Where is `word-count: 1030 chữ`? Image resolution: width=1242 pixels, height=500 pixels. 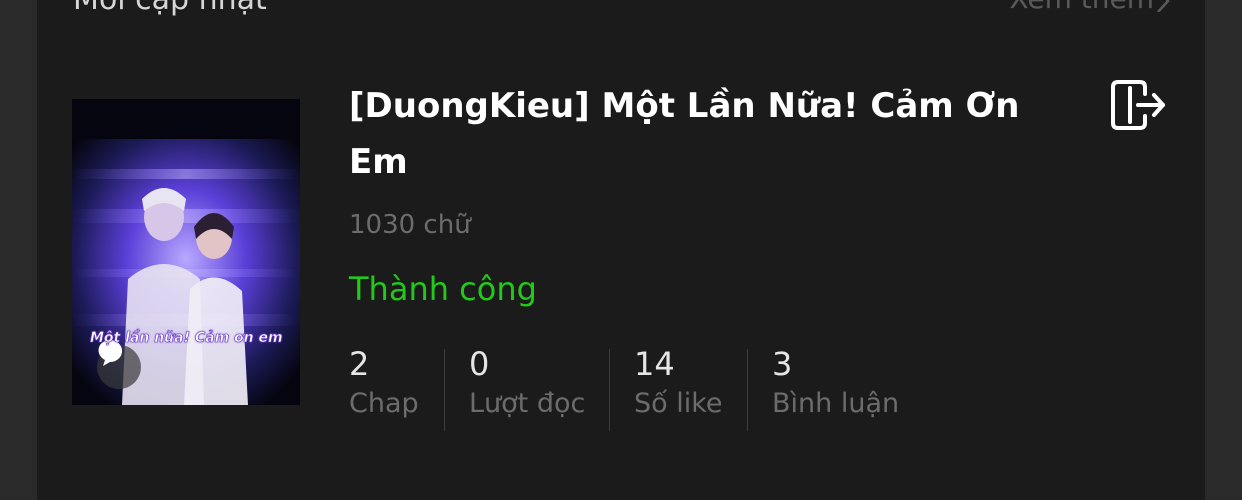
word-count: 1030 chữ is located at coordinates (410, 225).